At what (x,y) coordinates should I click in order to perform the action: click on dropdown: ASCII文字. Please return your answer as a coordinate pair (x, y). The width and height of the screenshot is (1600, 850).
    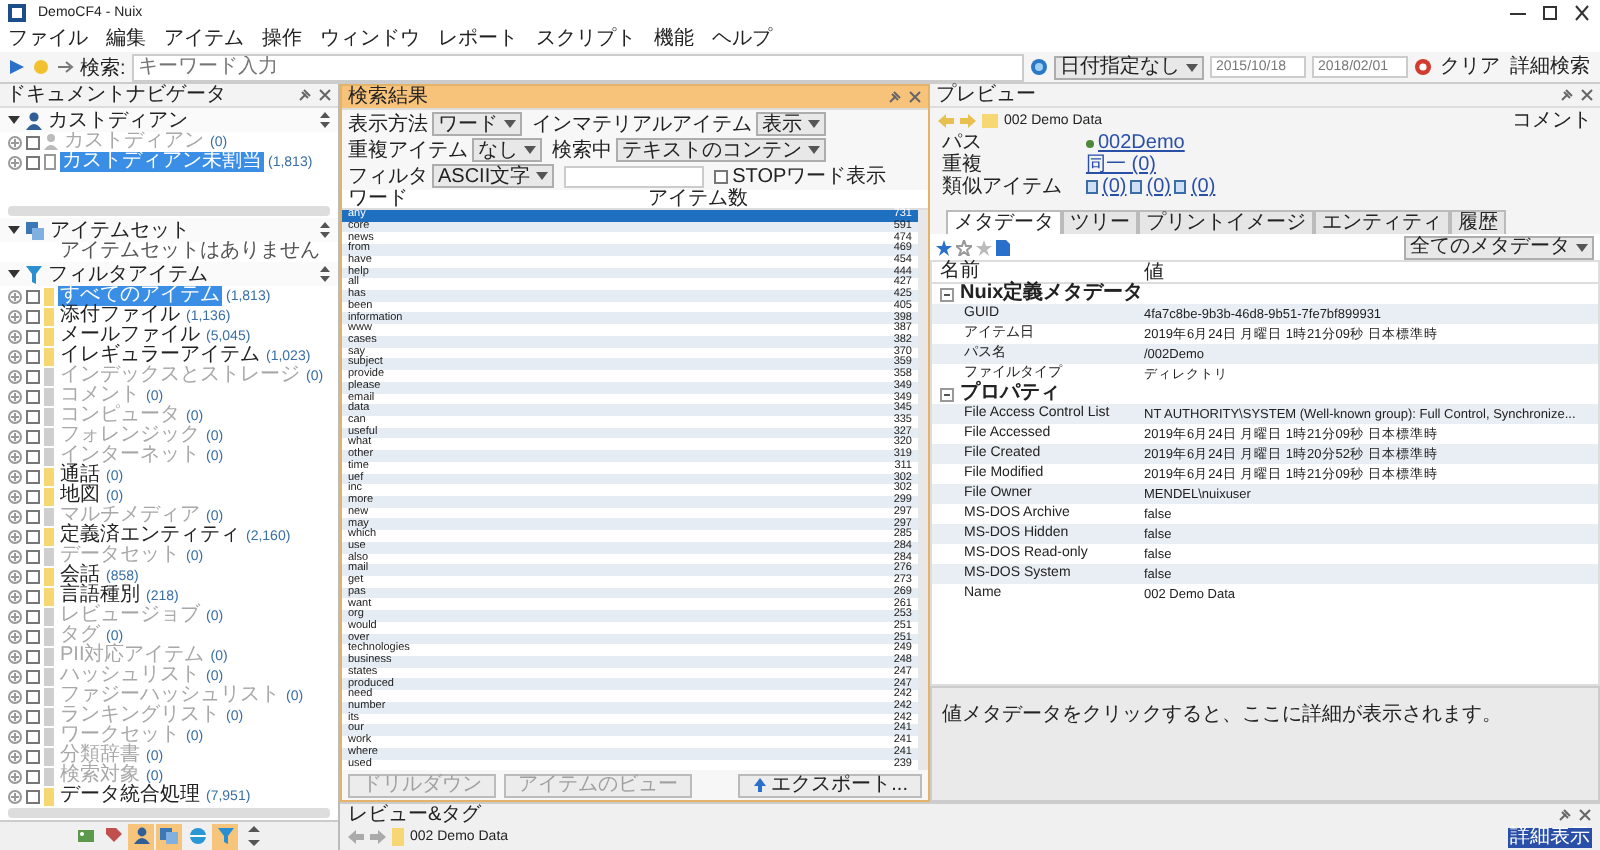
    Looking at the image, I should click on (493, 176).